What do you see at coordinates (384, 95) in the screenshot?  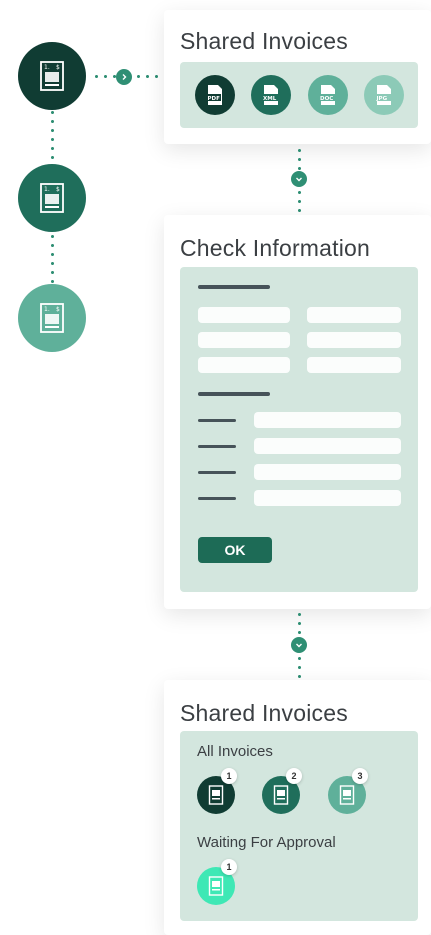 I see `jpg-file-icon: JPG` at bounding box center [384, 95].